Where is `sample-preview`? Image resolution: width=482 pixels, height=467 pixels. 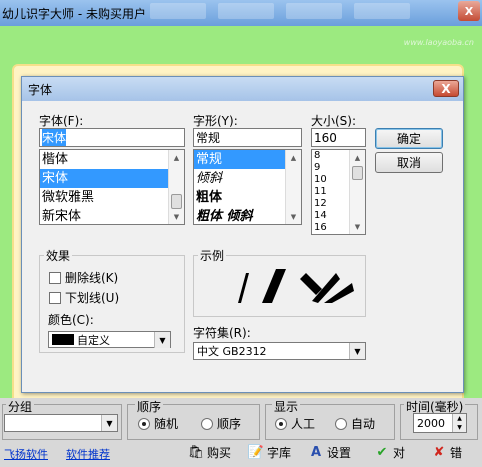
sample-preview is located at coordinates (296, 286).